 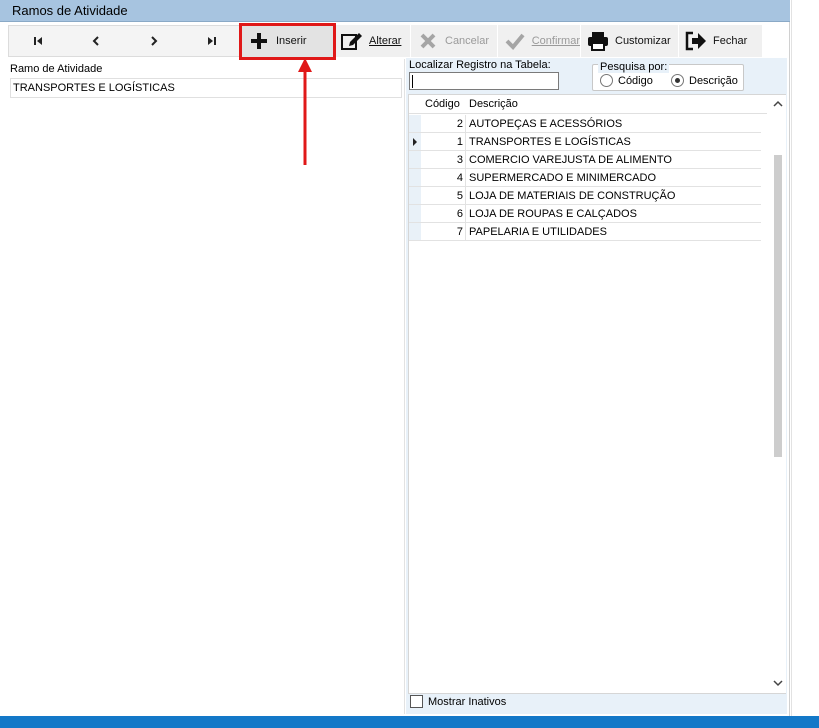 What do you see at coordinates (606, 80) in the screenshot?
I see `radio-codigo-dot` at bounding box center [606, 80].